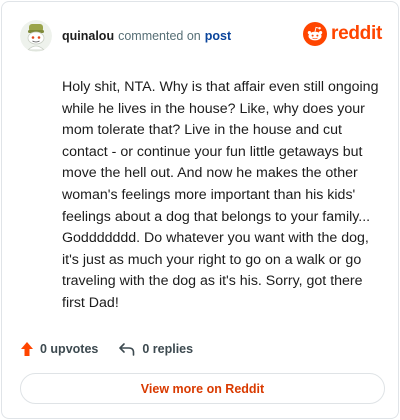  What do you see at coordinates (106, 349) in the screenshot?
I see `comment-actions: 0 upvotes 0 replies` at bounding box center [106, 349].